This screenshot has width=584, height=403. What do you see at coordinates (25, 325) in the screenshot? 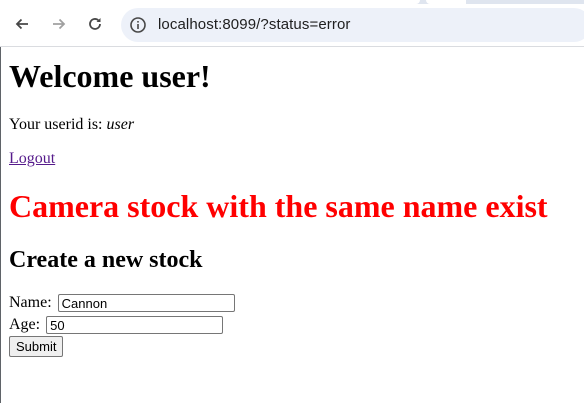
I see `age-label: Age:` at bounding box center [25, 325].